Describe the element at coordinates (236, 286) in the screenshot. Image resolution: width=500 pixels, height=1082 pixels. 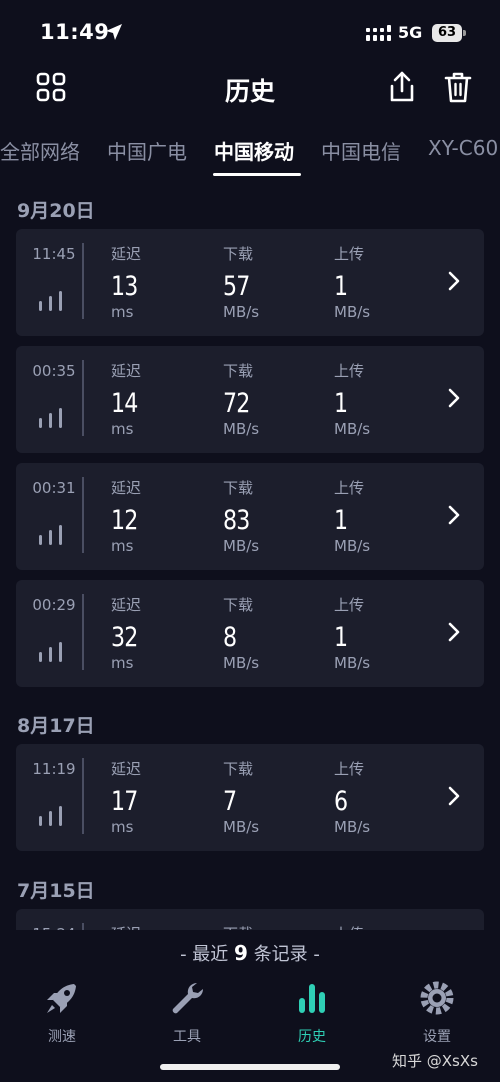
I see `download-value: 57` at that location.